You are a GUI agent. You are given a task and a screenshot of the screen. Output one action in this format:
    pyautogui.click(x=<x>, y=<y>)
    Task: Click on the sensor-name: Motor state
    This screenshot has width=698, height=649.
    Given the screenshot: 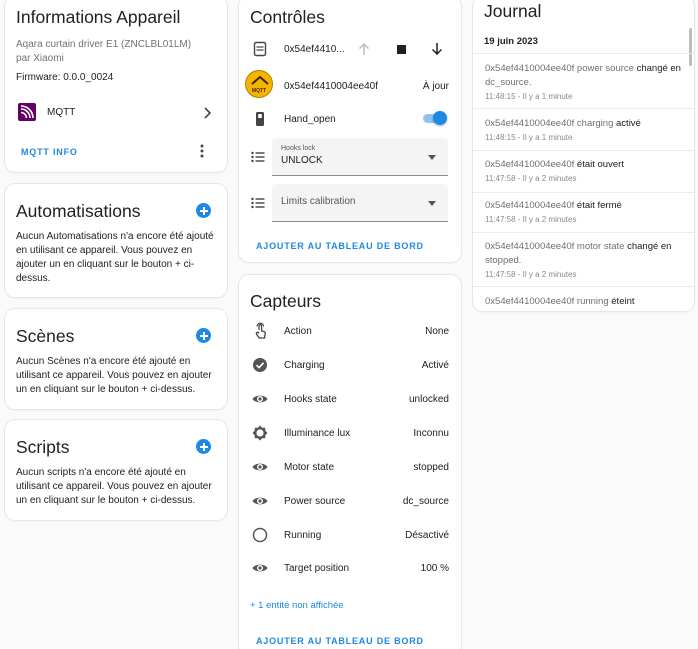 What is the action you would take?
    pyautogui.click(x=309, y=467)
    